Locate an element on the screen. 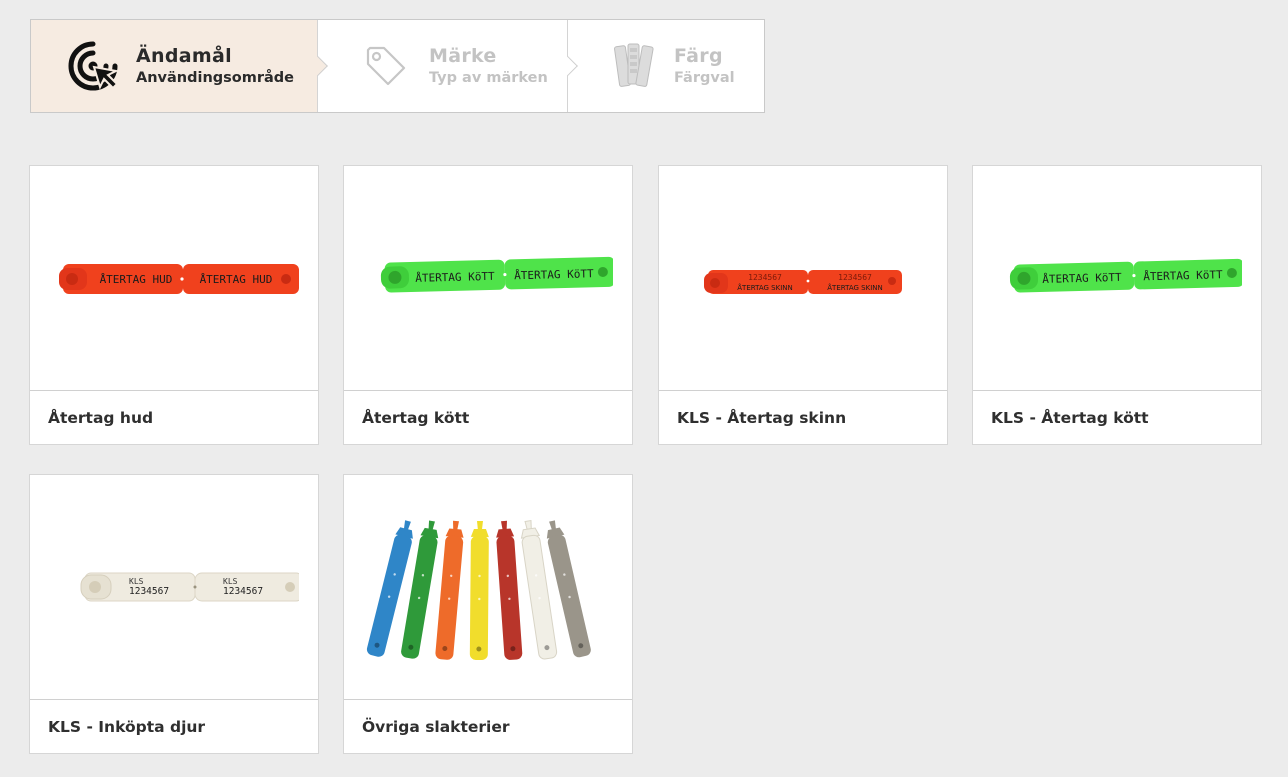 The height and width of the screenshot is (777, 1288). product-card: Övriga slakterier is located at coordinates (488, 614).